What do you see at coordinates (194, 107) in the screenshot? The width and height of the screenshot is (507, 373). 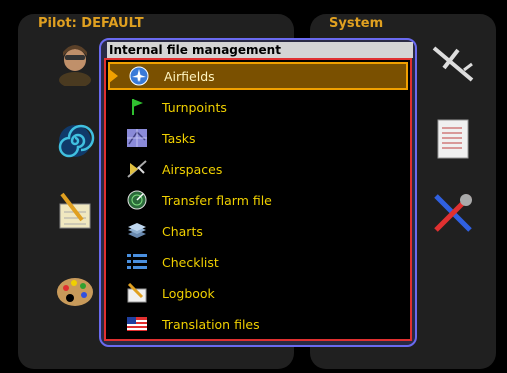 I see `list-item-label: Turnpoints` at bounding box center [194, 107].